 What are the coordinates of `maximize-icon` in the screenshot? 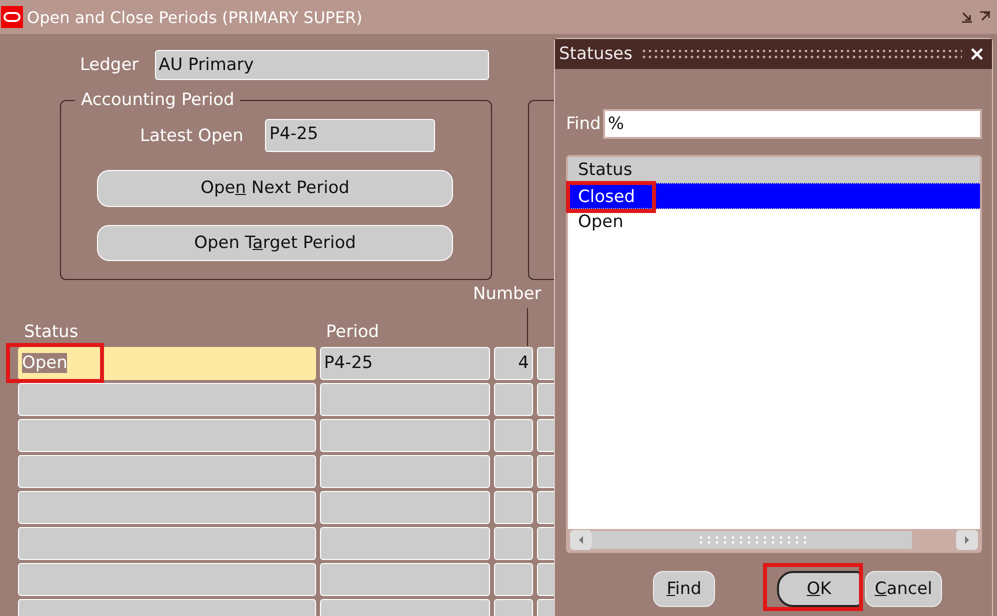 It's located at (985, 17).